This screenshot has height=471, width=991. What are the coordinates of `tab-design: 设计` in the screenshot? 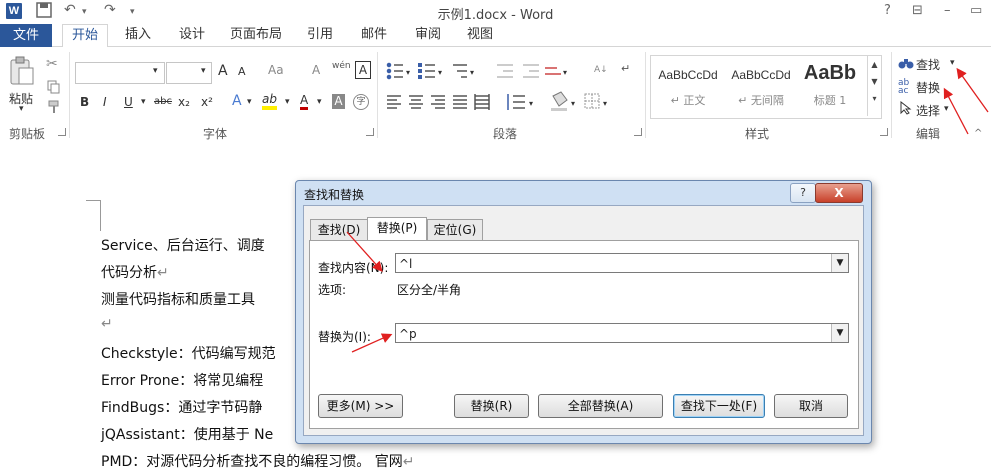 It's located at (192, 35).